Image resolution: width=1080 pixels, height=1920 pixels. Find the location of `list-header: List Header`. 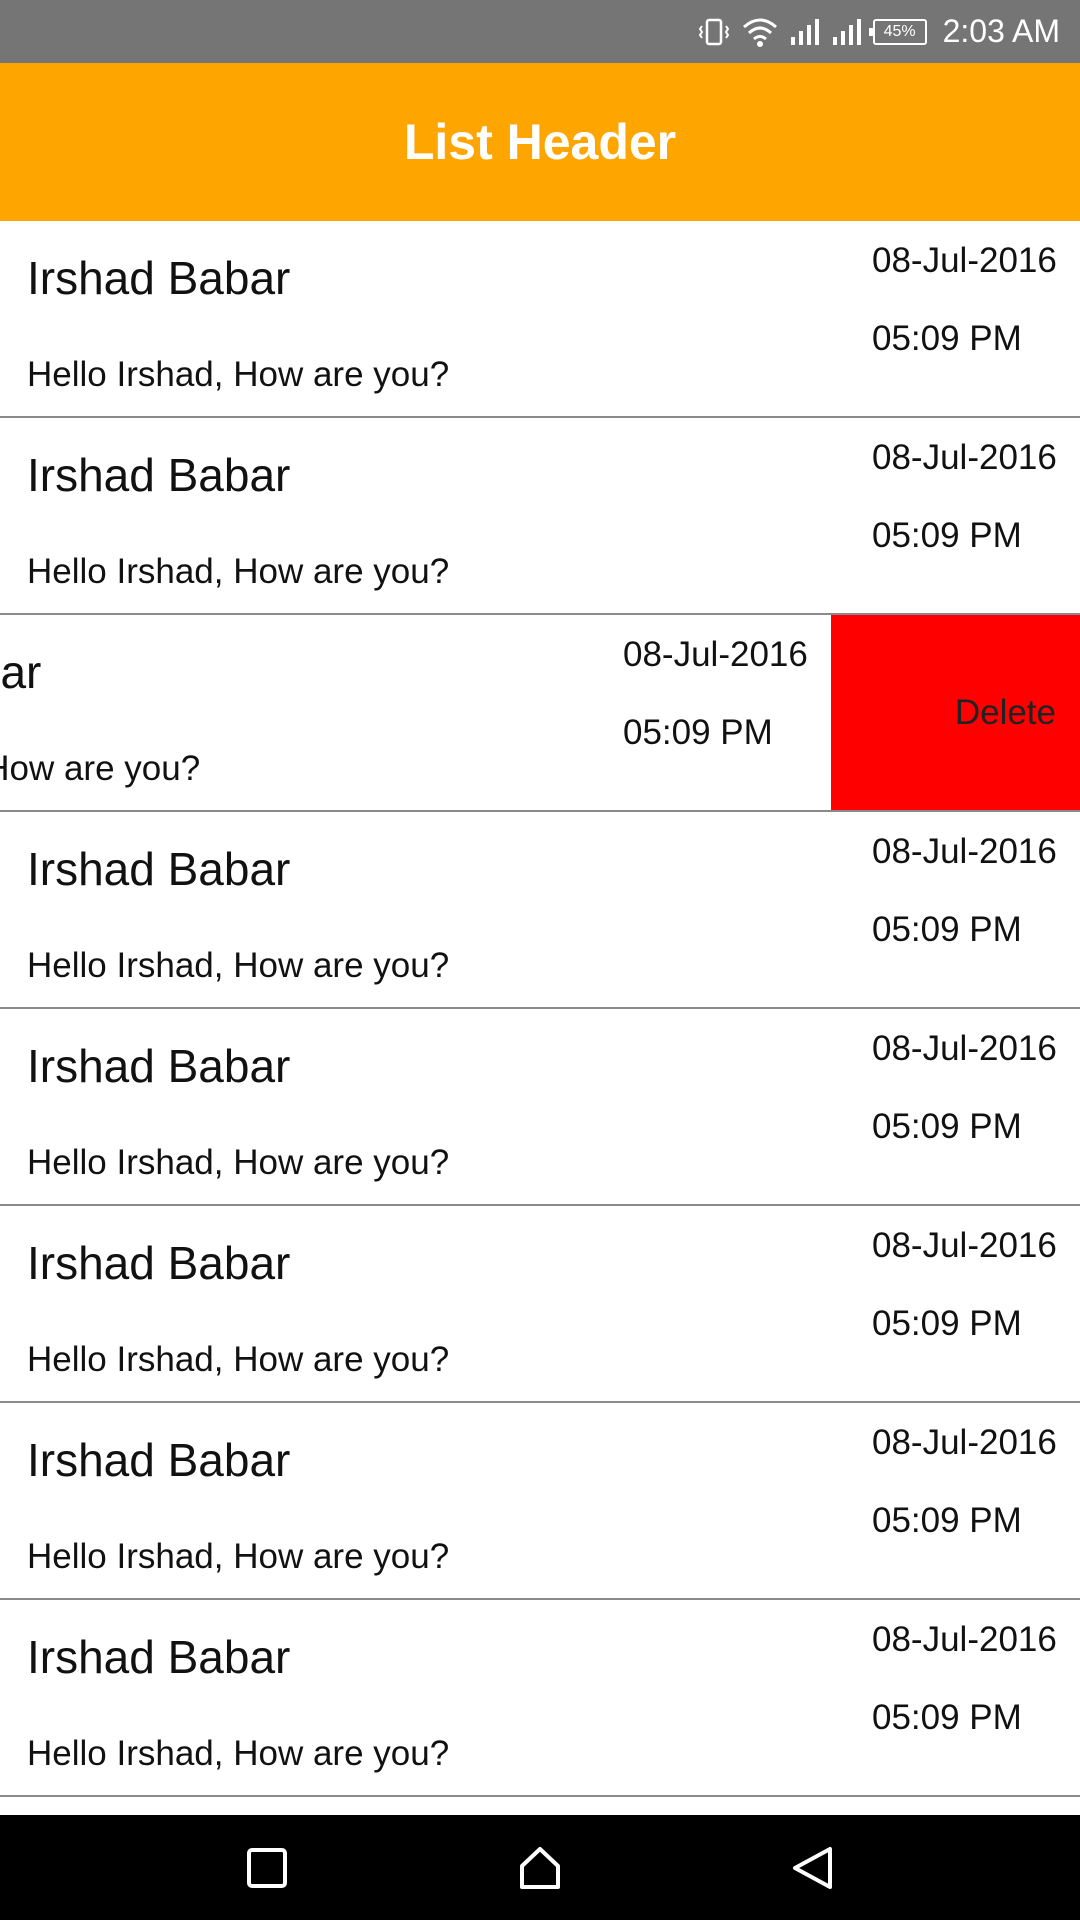

list-header: List Header is located at coordinates (540, 142).